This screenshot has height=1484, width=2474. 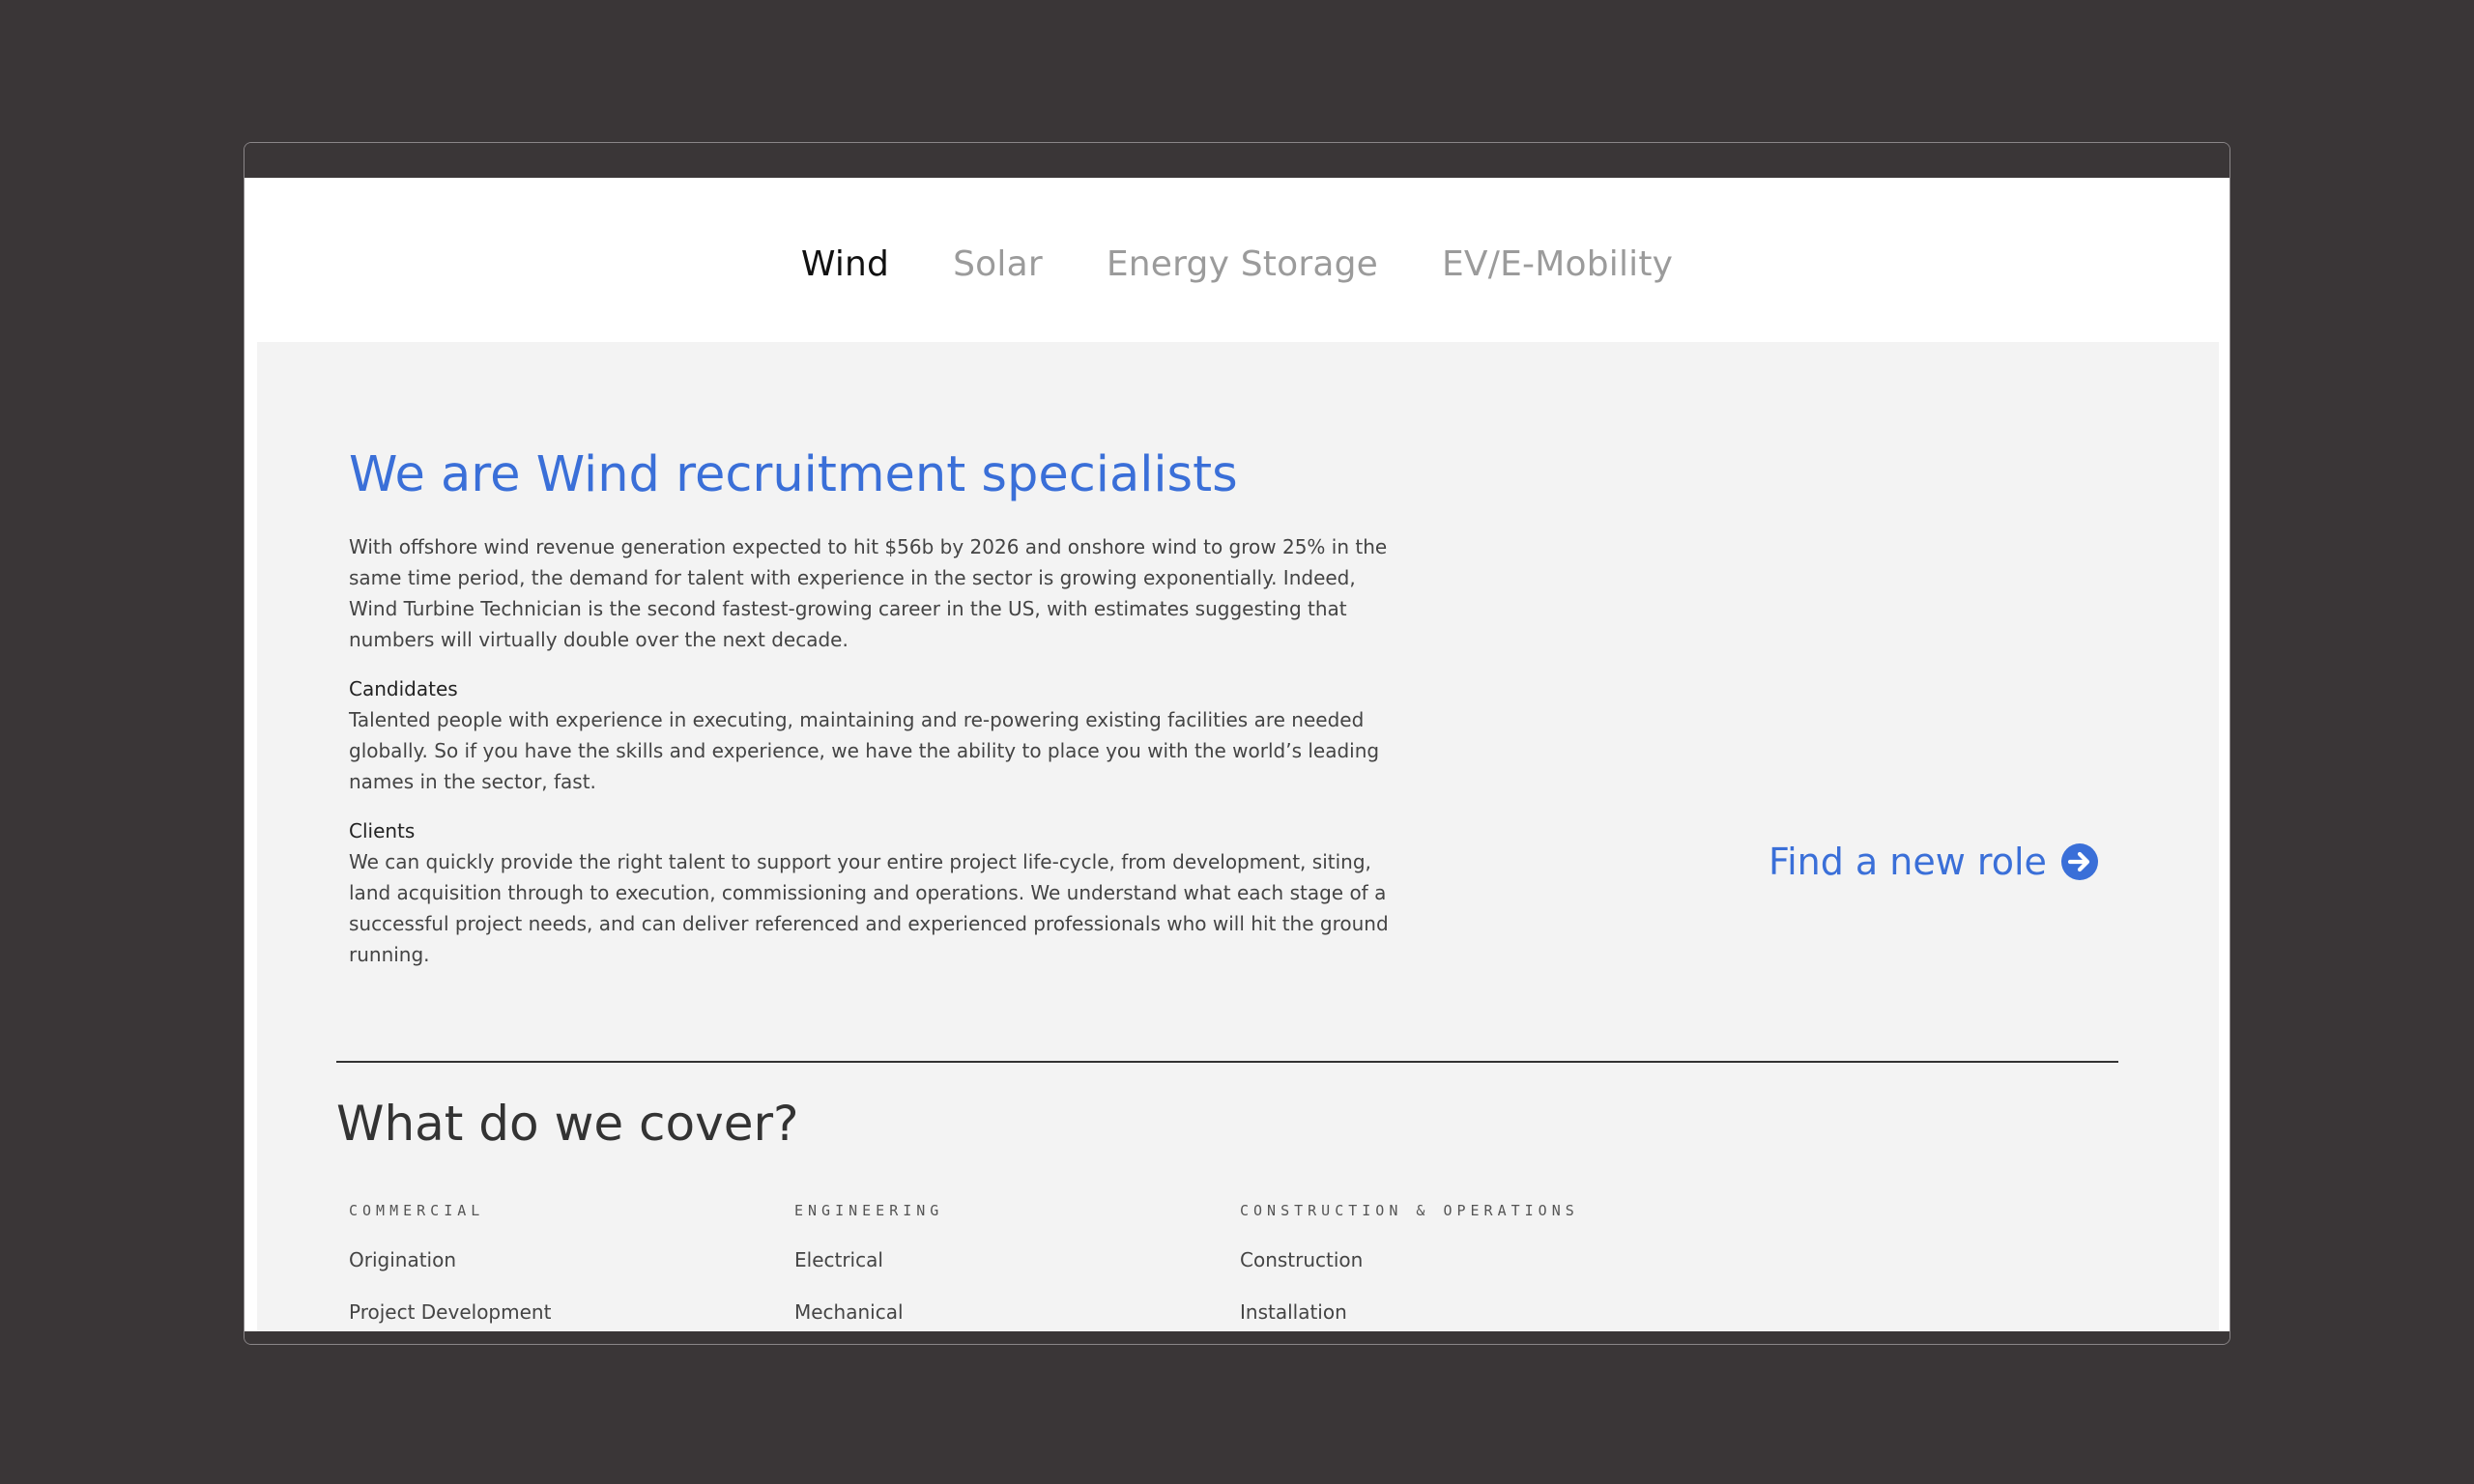 What do you see at coordinates (383, 831) in the screenshot?
I see `clients-heading: Clients` at bounding box center [383, 831].